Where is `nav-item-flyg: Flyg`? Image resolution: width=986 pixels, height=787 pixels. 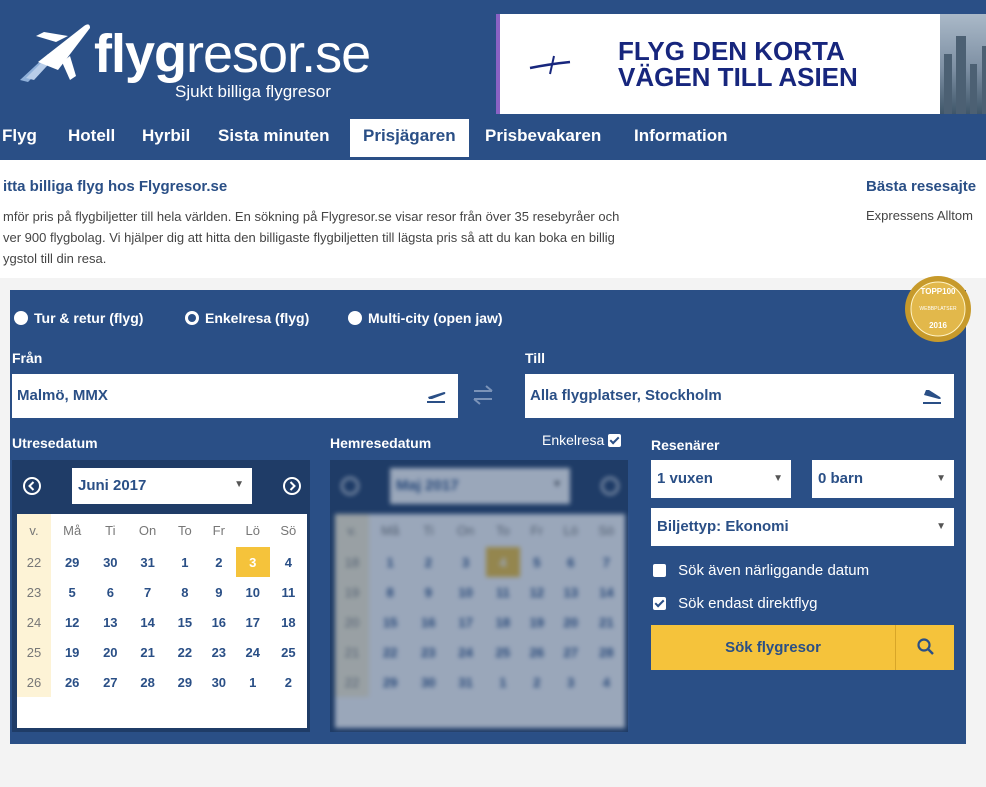
nav-item-flyg: Flyg is located at coordinates (24, 138).